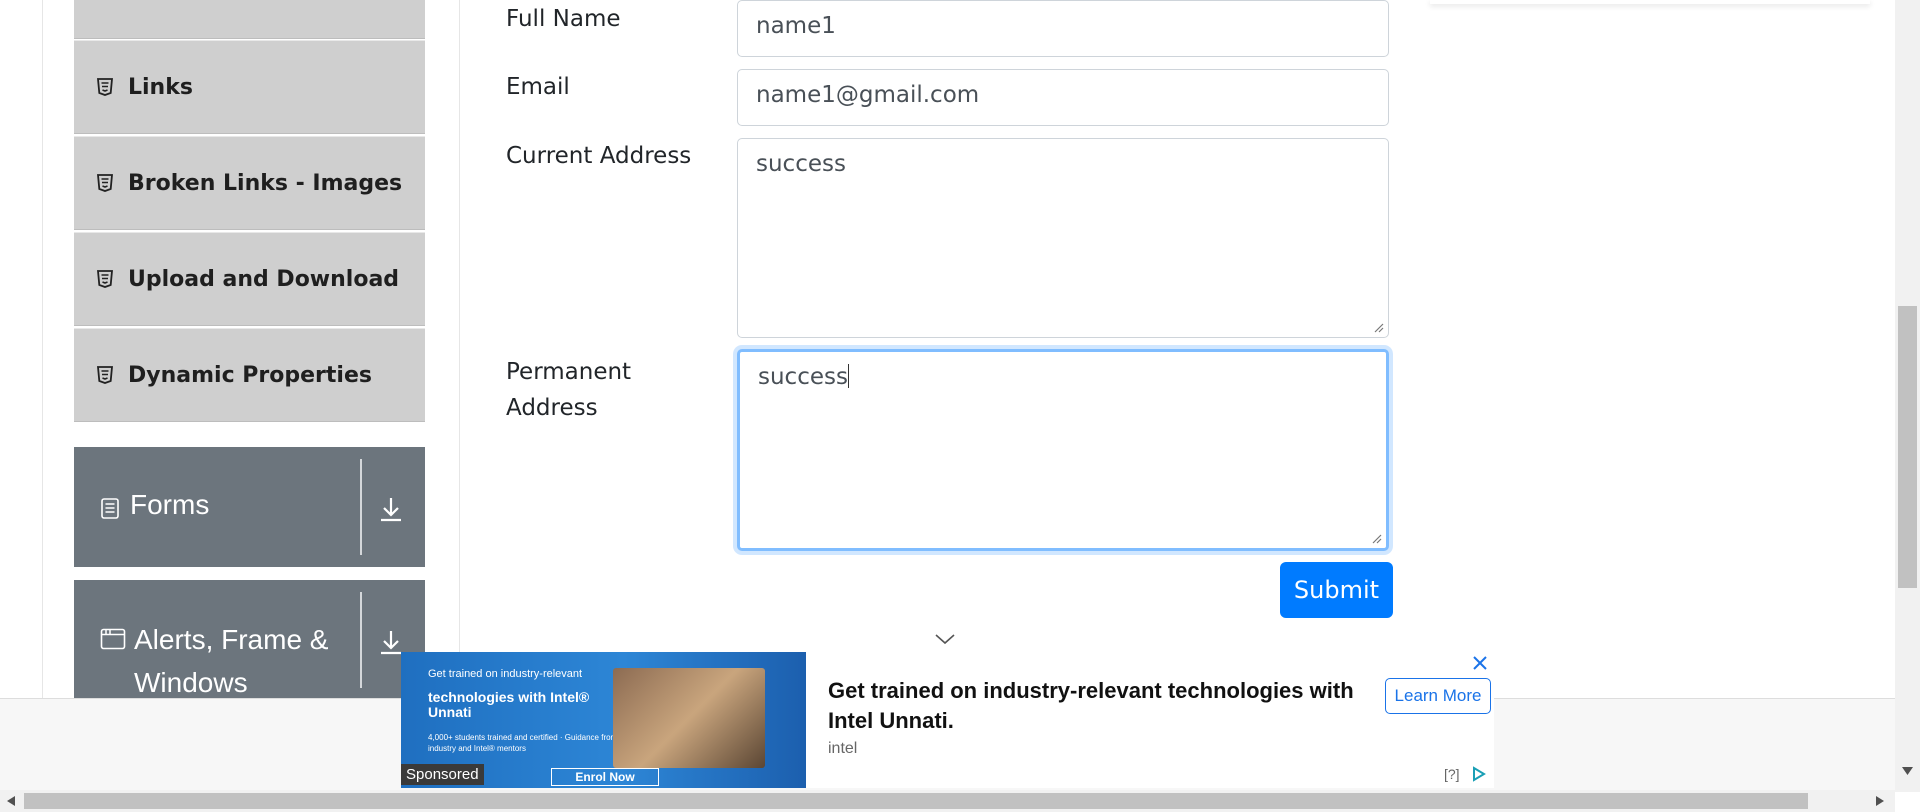 The height and width of the screenshot is (812, 1920). What do you see at coordinates (538, 87) in the screenshot?
I see `email-label: Email` at bounding box center [538, 87].